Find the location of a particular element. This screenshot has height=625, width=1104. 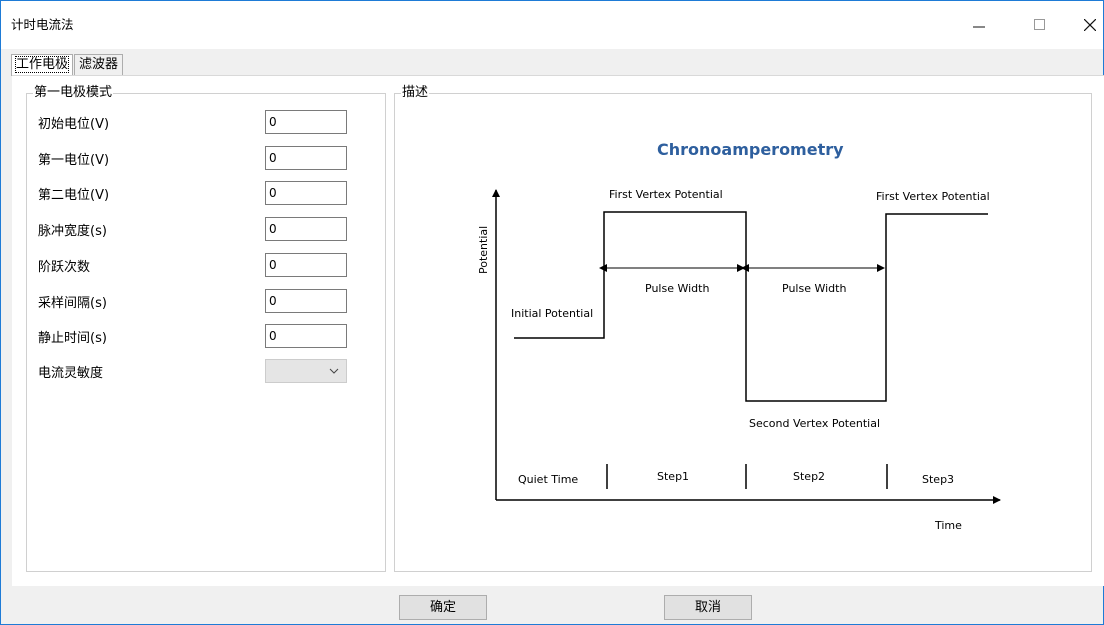

electrode-mode-title: 第一电极模式 is located at coordinates (73, 93).